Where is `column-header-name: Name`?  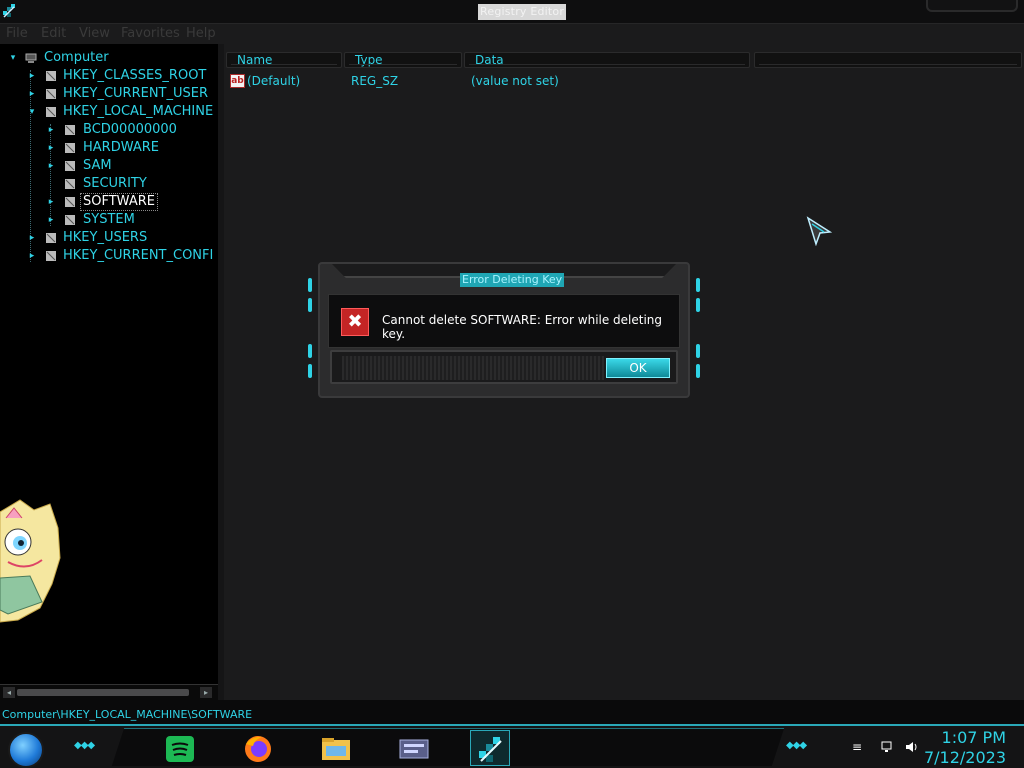 column-header-name: Name is located at coordinates (284, 60).